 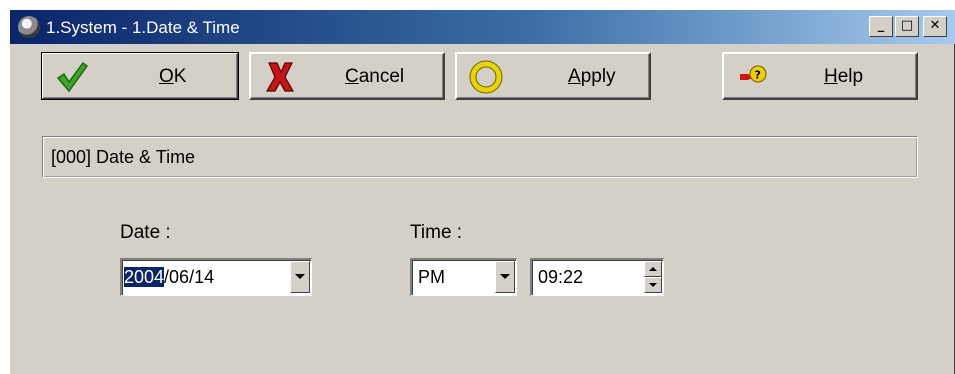 I want to click on date-value: 2004/06/14, so click(x=169, y=277).